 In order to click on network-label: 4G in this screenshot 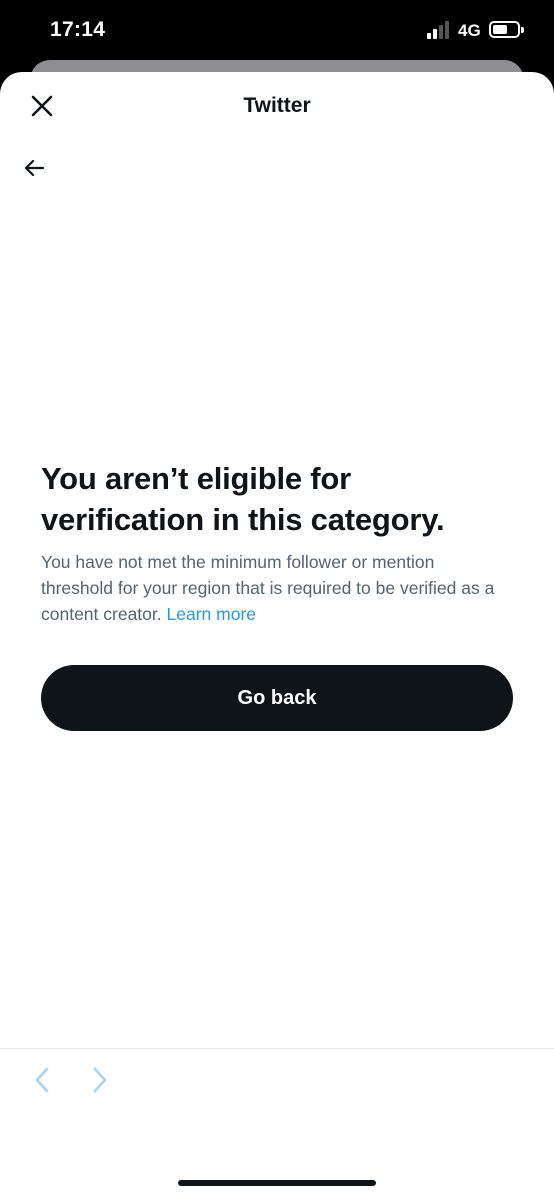, I will do `click(469, 30)`.